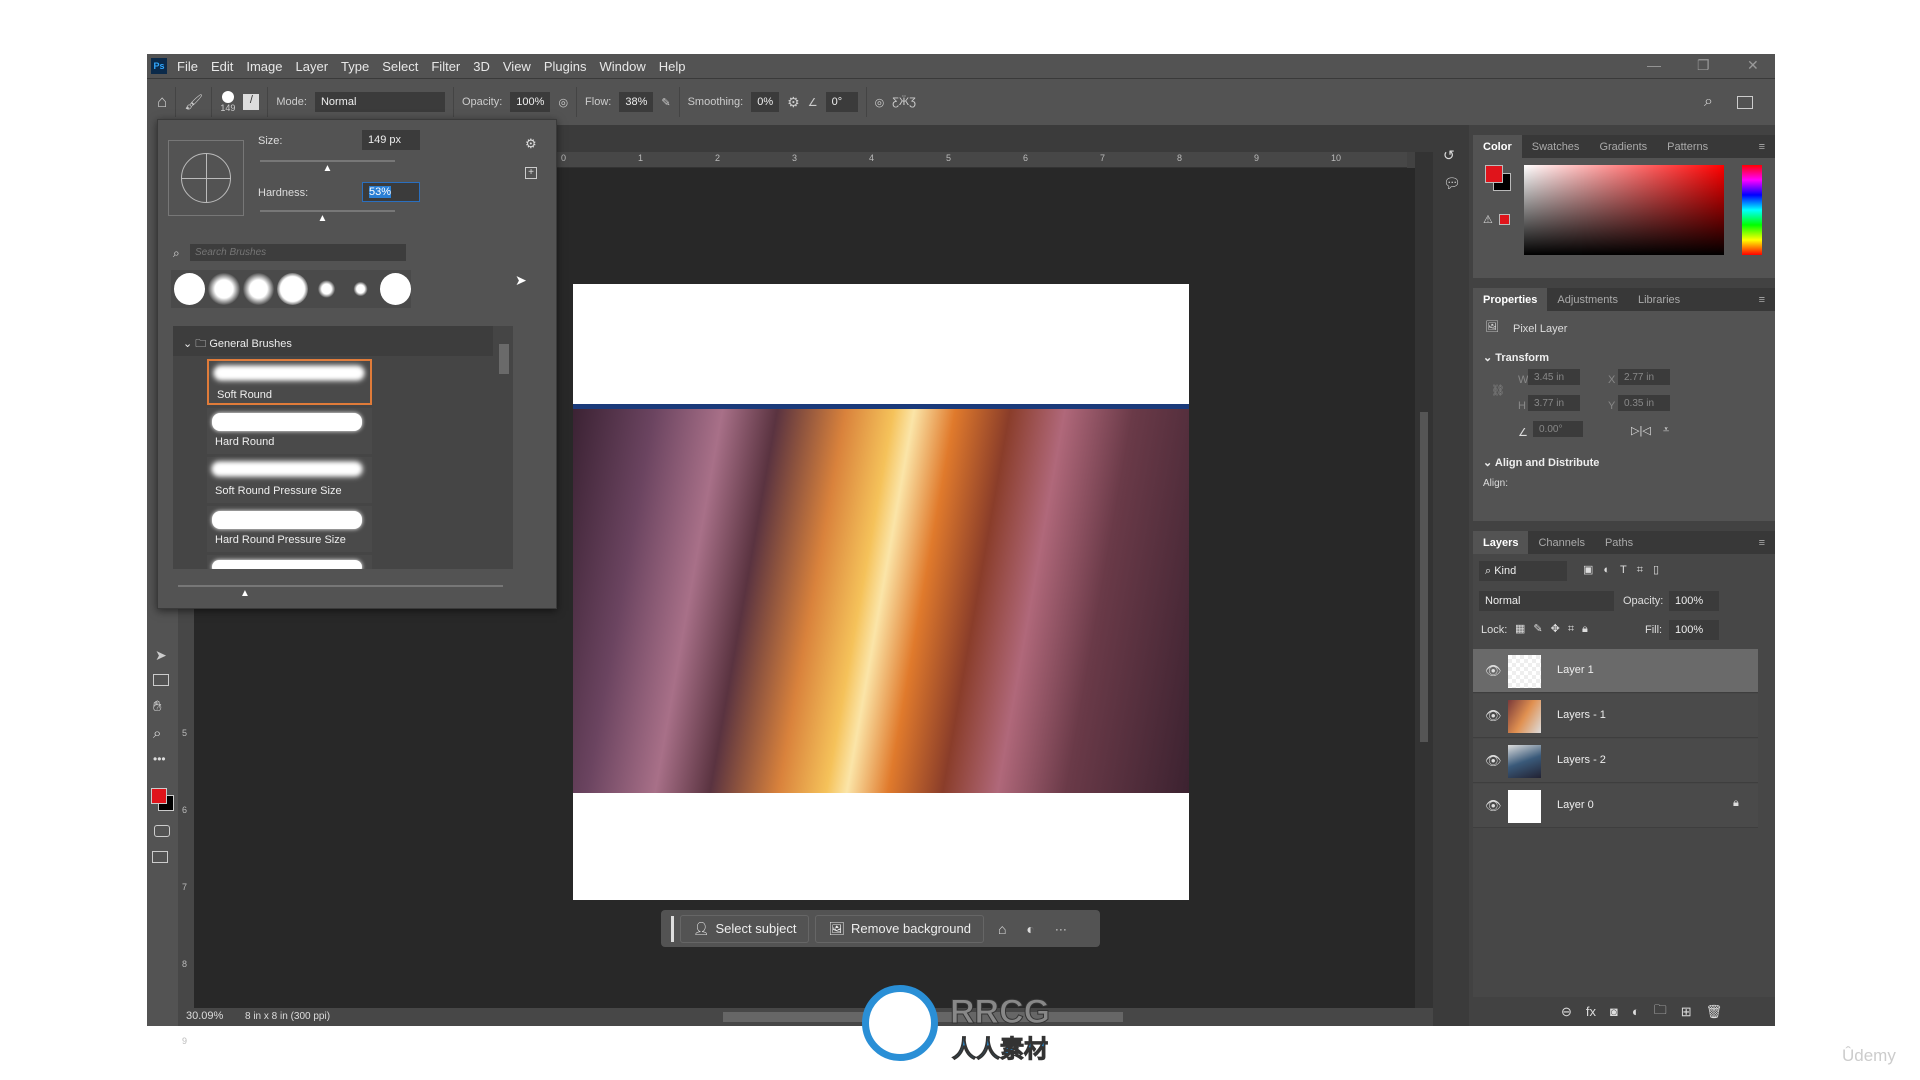 This screenshot has height=1080, width=1920. I want to click on more-tools-icon: •••, so click(159, 759).